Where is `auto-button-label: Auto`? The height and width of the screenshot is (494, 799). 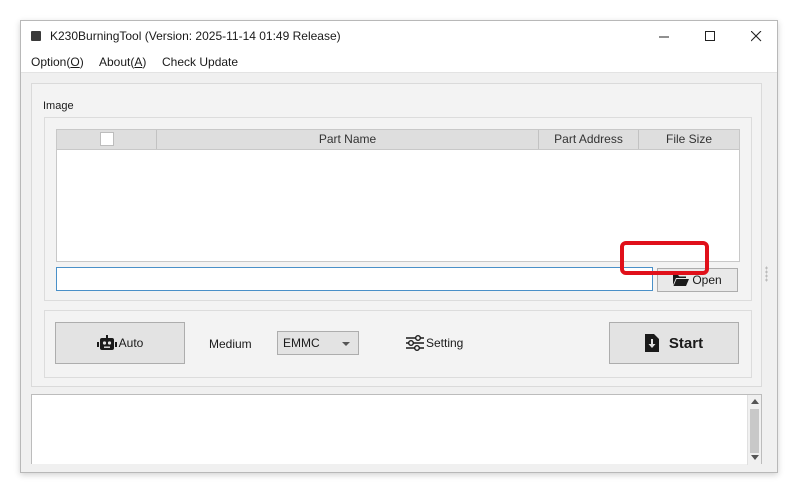
auto-button-label: Auto is located at coordinates (131, 343).